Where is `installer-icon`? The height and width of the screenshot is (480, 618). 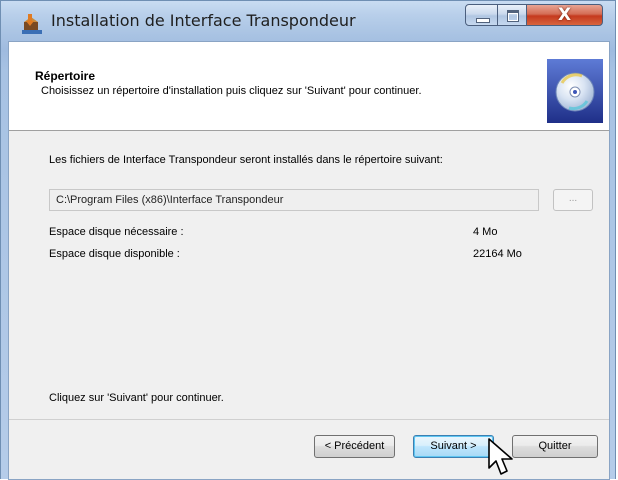 installer-icon is located at coordinates (32, 24).